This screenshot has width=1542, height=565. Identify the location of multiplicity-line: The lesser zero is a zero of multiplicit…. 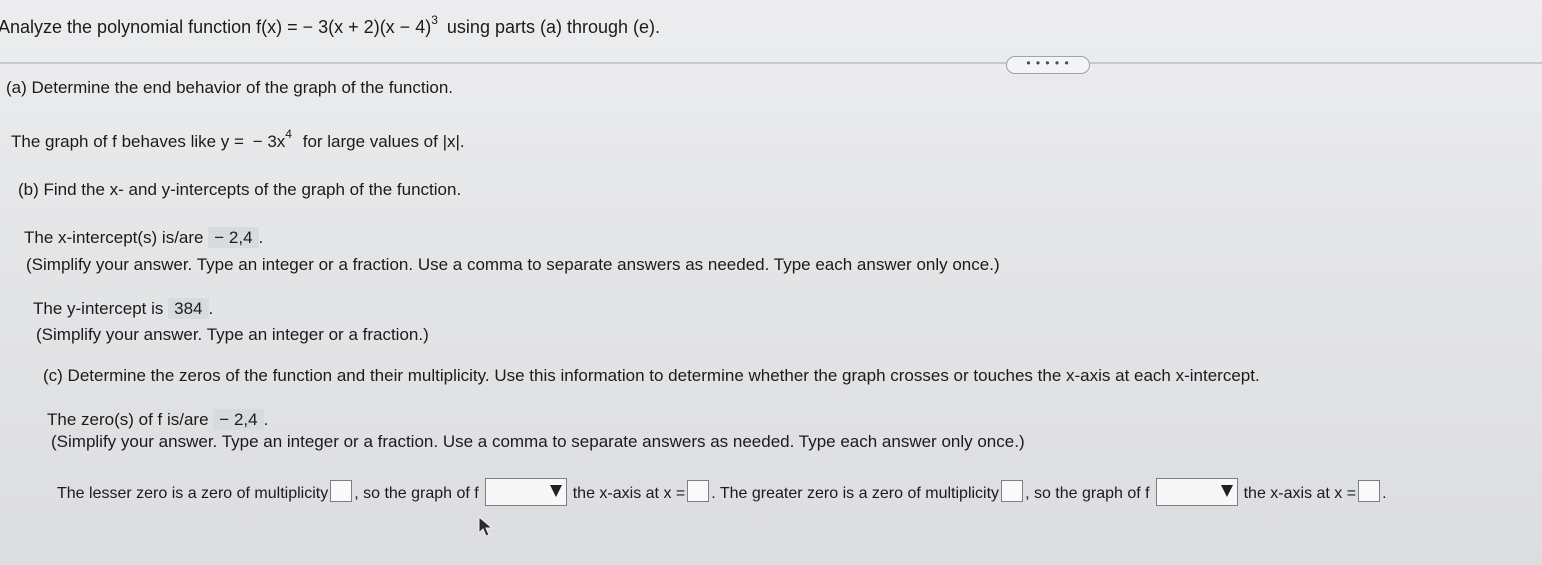
(722, 492).